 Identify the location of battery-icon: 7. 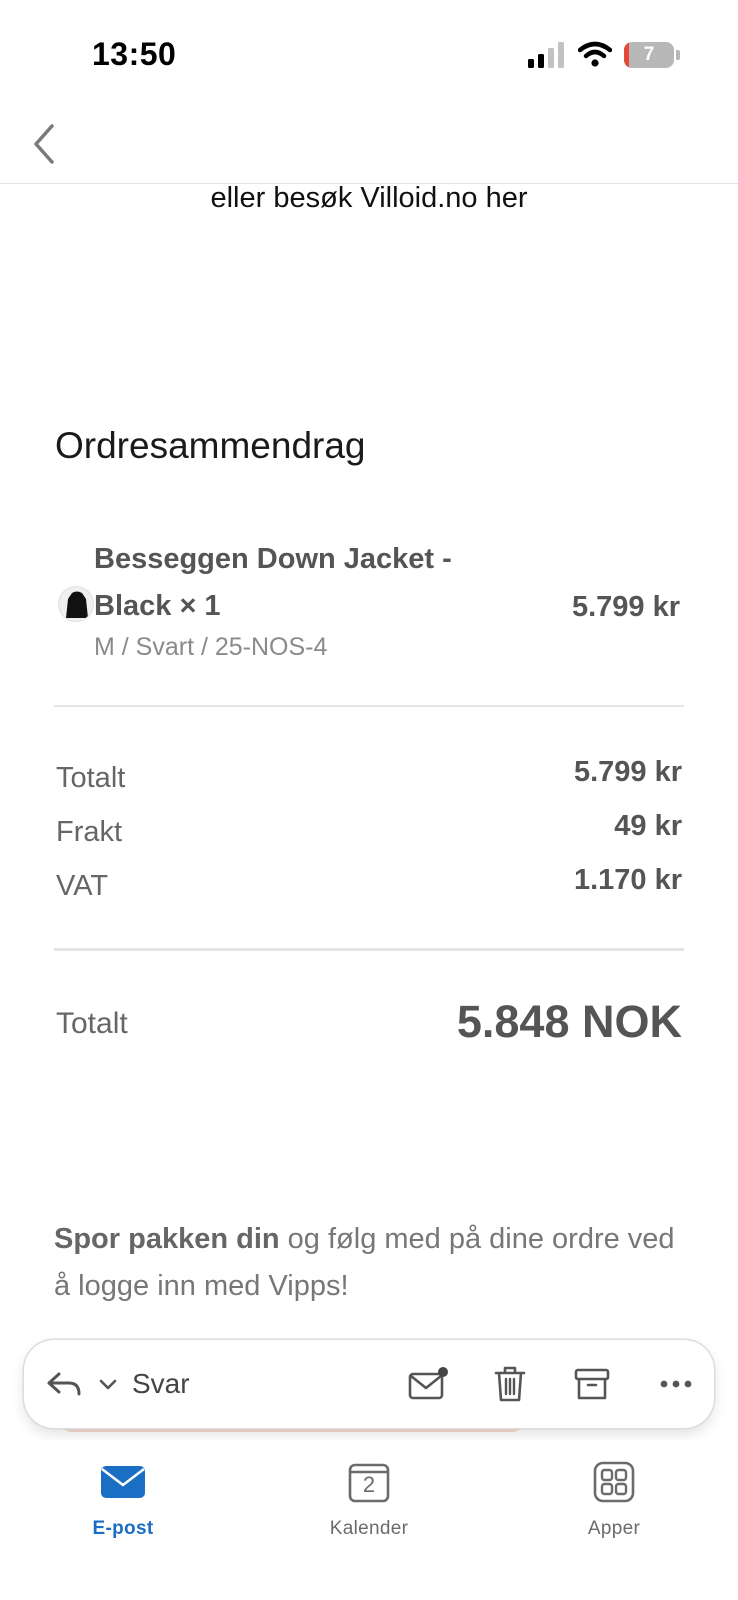
(649, 55).